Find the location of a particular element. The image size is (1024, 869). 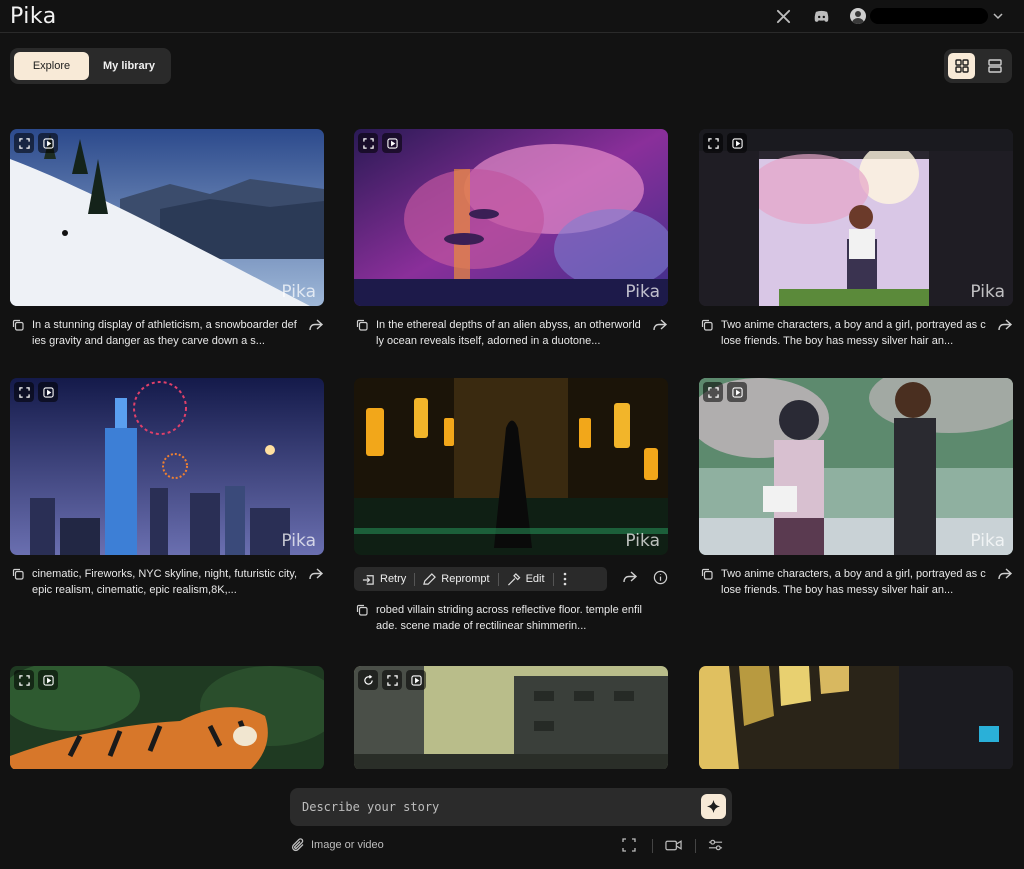

more-options-icon is located at coordinates (565, 579).